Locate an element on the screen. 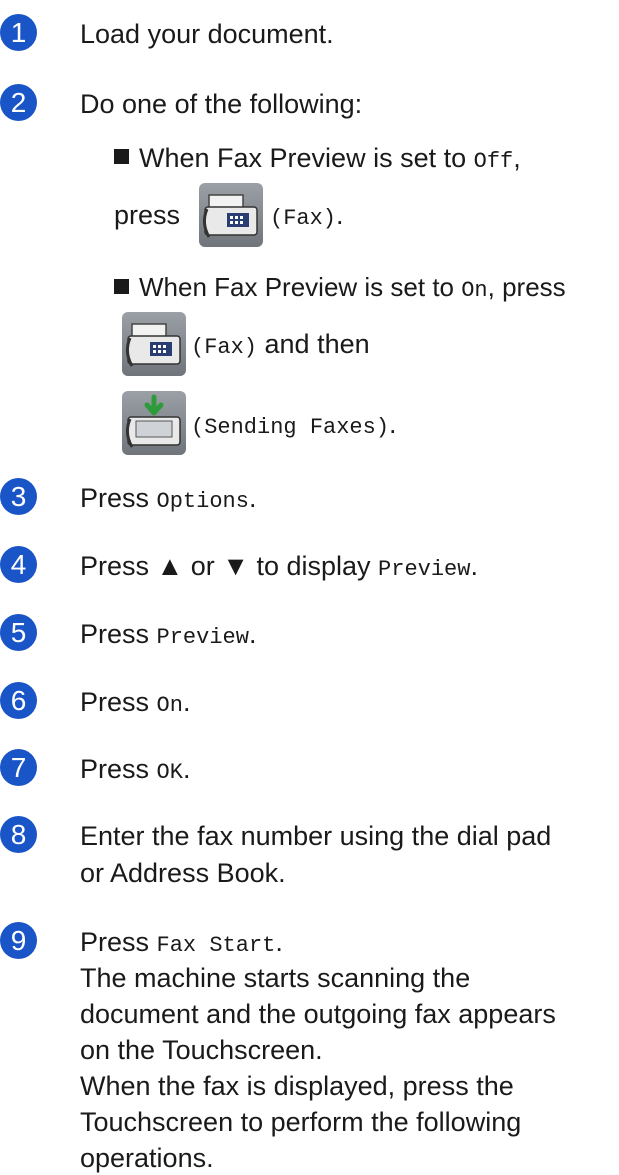  fax-and-then-label: (Fax) and then is located at coordinates (280, 344).